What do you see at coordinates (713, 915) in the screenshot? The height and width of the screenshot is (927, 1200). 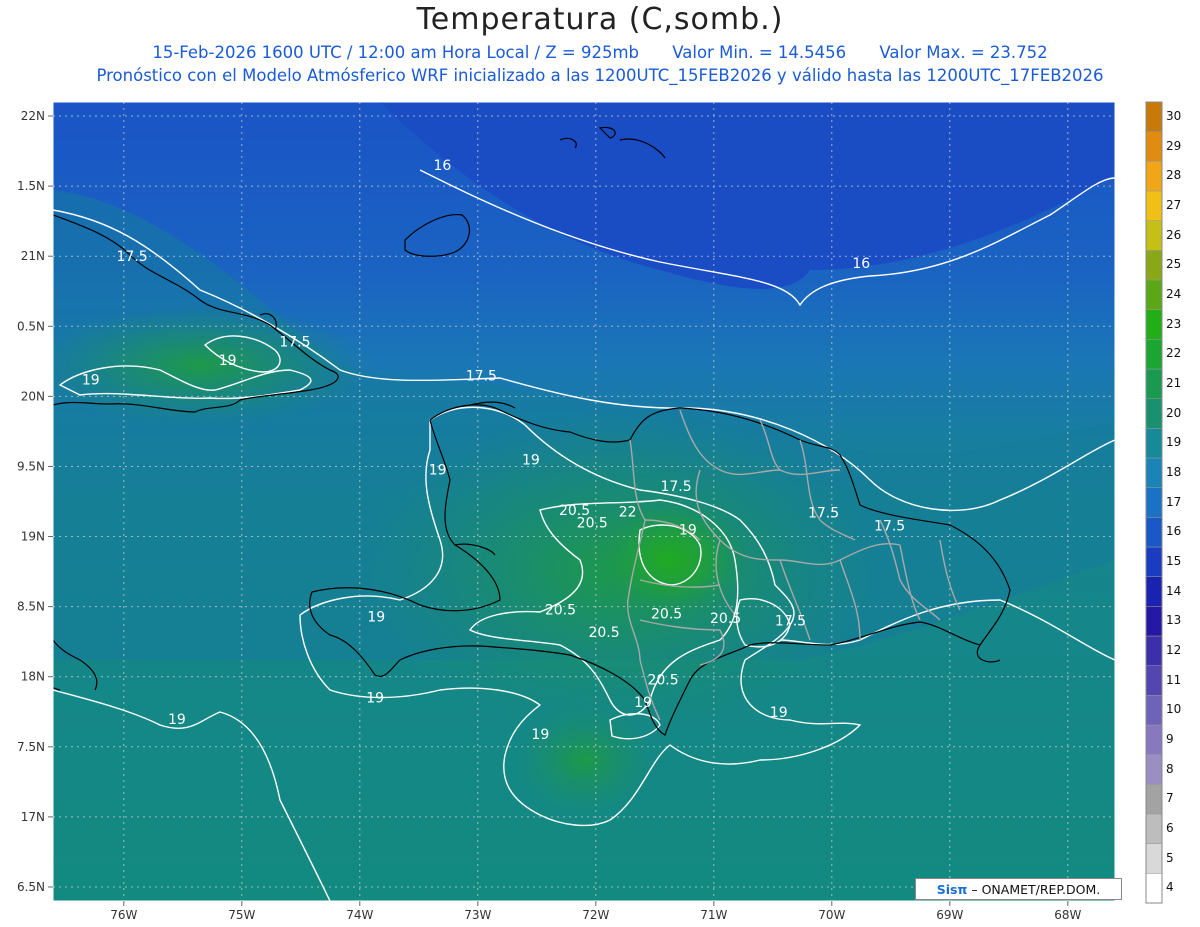 I see `lon-tick-label: 71W` at bounding box center [713, 915].